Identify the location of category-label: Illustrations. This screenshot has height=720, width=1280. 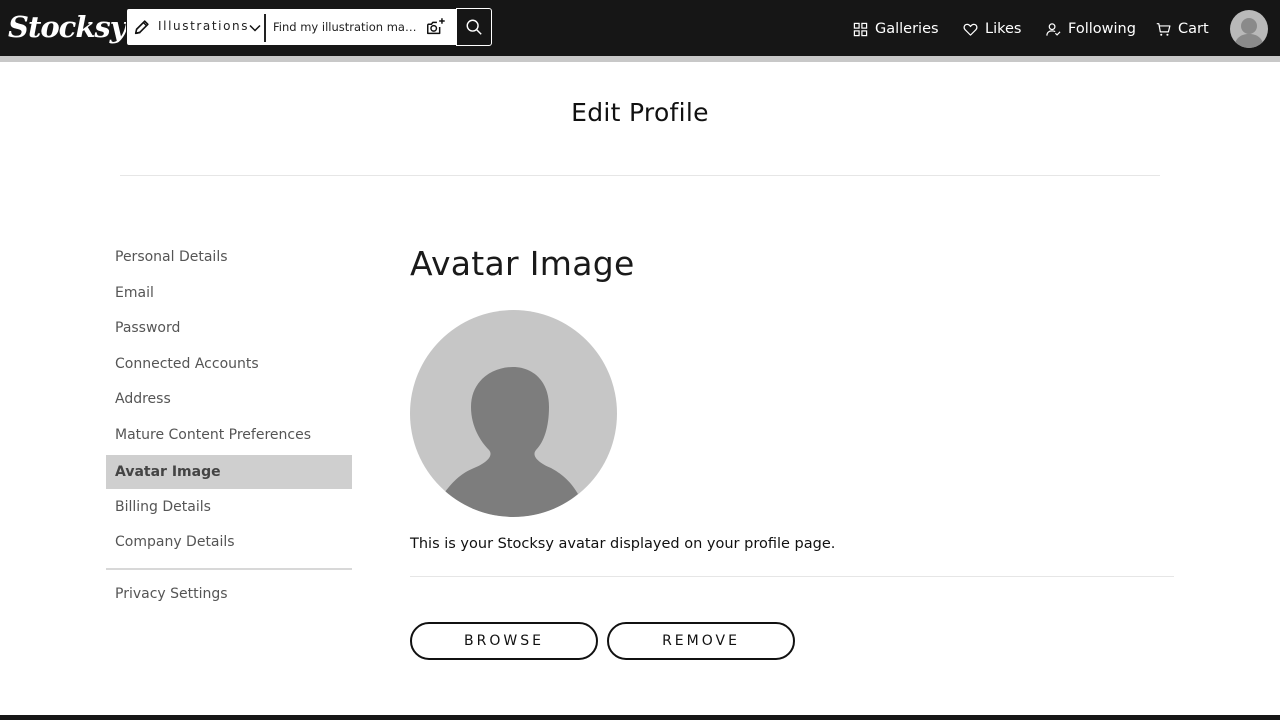
(204, 26).